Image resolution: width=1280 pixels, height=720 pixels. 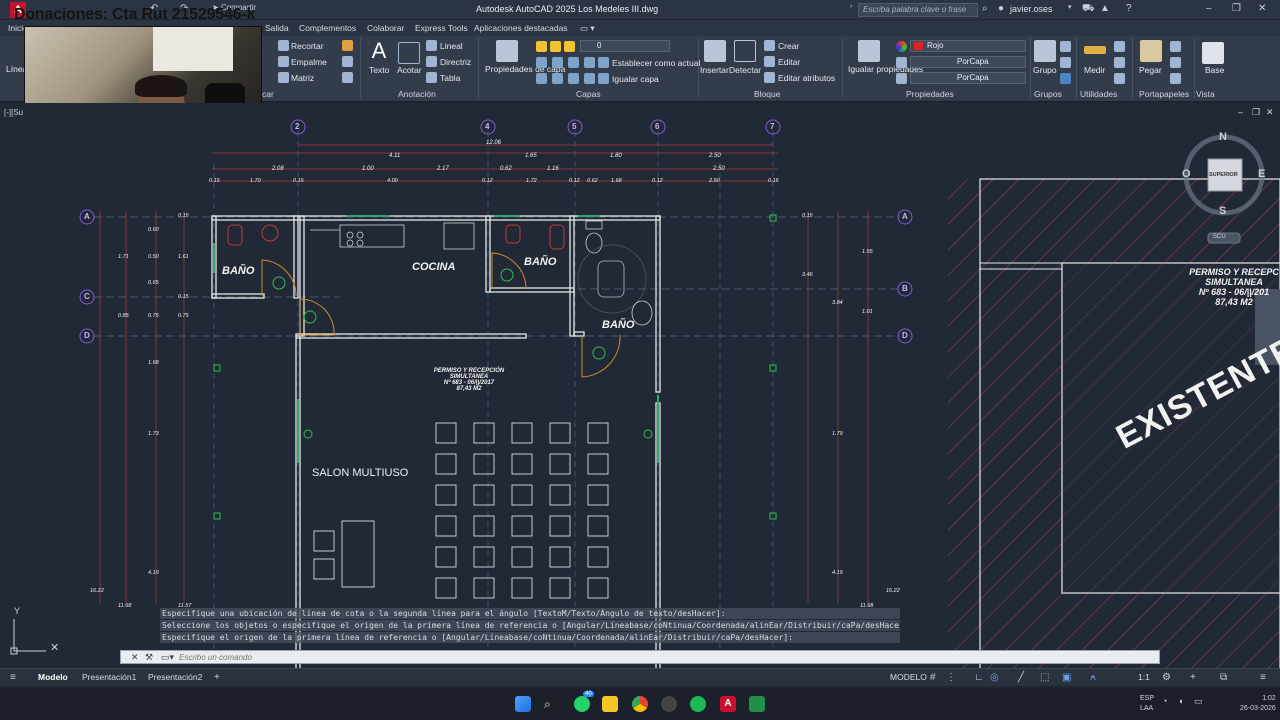 I want to click on user-name: javier.oses, so click(x=1031, y=9).